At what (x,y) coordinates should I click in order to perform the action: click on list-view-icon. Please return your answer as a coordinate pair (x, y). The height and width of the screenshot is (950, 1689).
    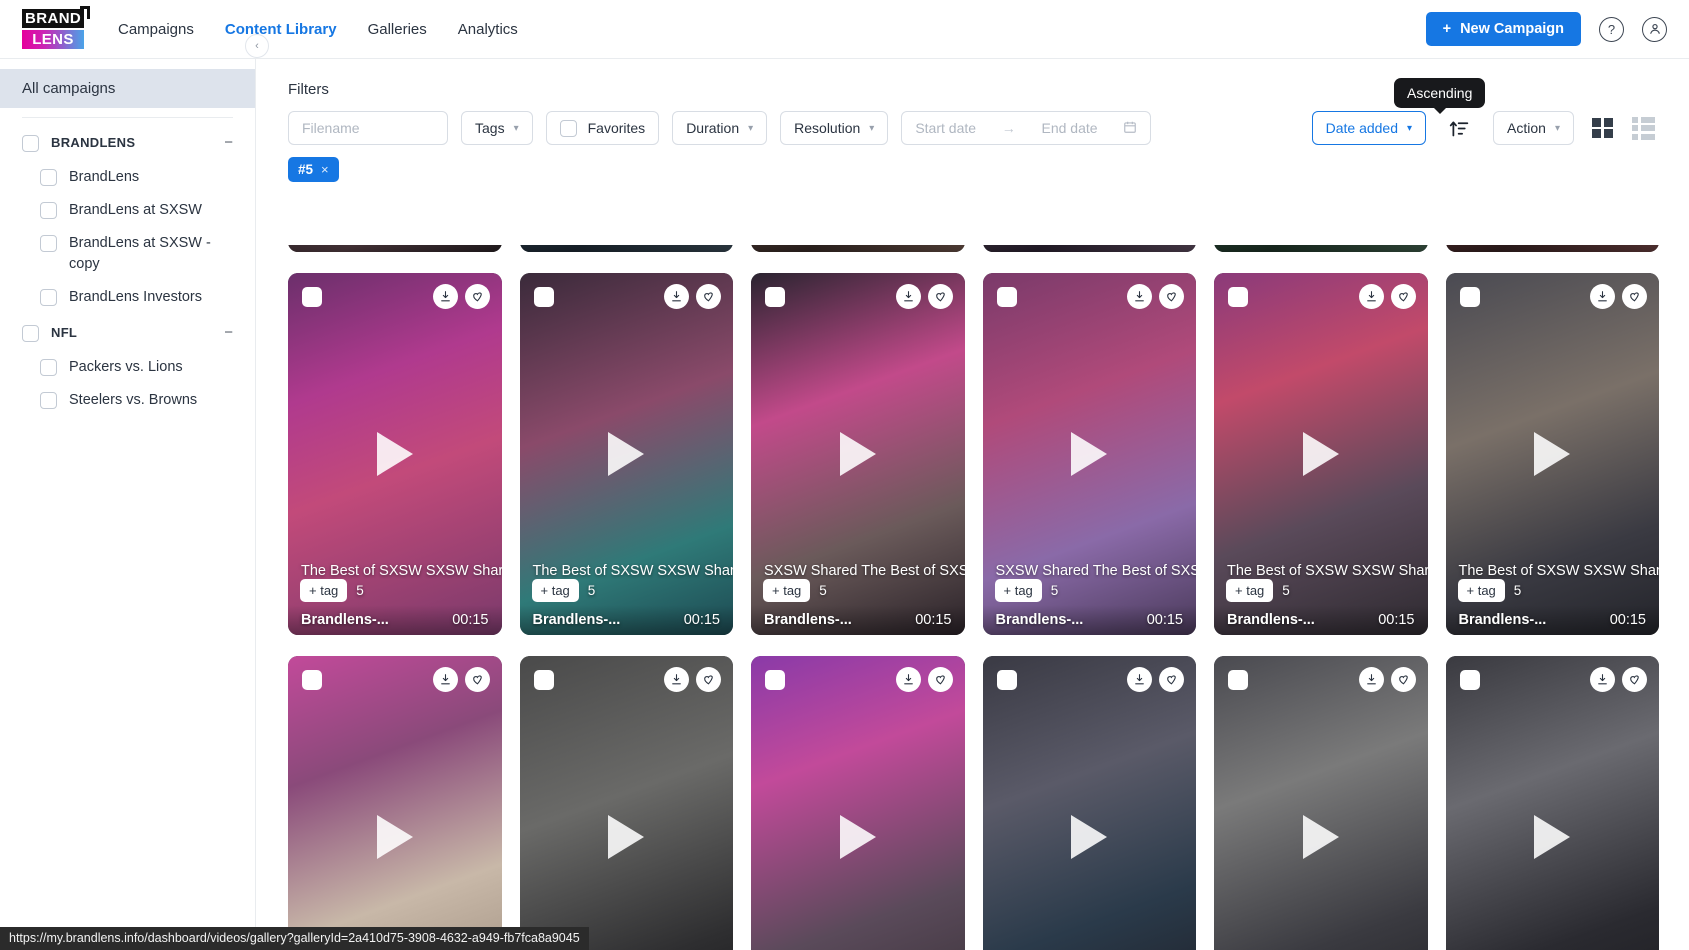
    Looking at the image, I should click on (1643, 128).